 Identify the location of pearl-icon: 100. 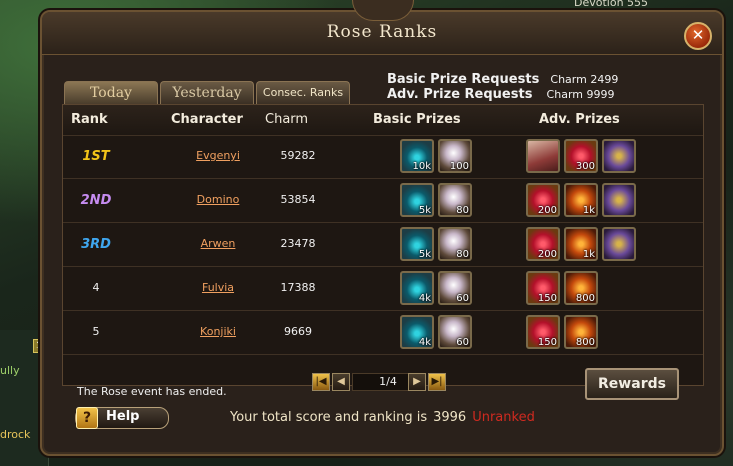
(455, 156).